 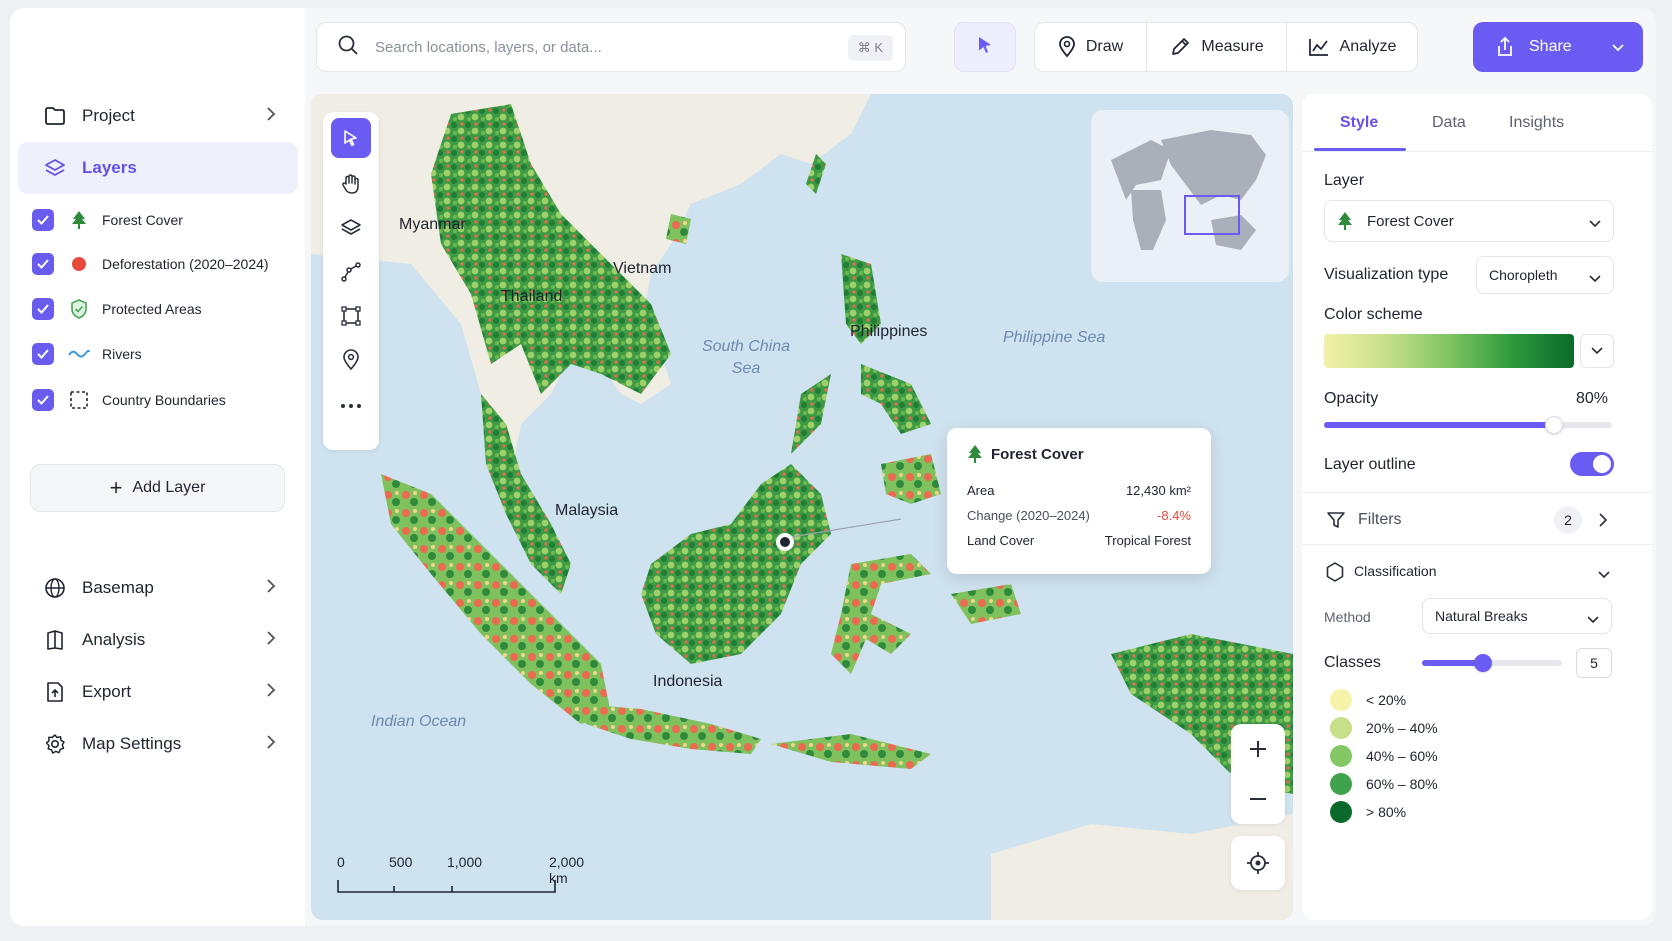 I want to click on legend-label: > 80%, so click(x=1386, y=812).